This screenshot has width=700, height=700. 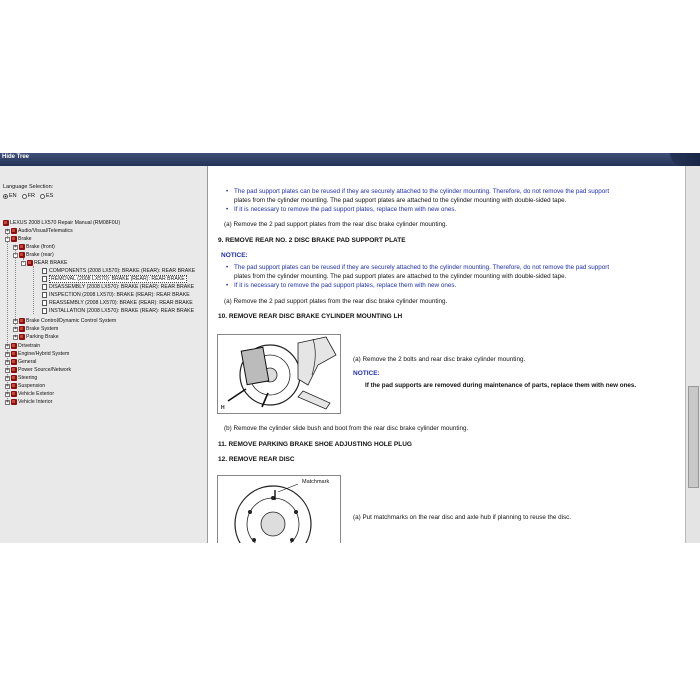 What do you see at coordinates (28, 187) in the screenshot?
I see `language-label: Language Selection:` at bounding box center [28, 187].